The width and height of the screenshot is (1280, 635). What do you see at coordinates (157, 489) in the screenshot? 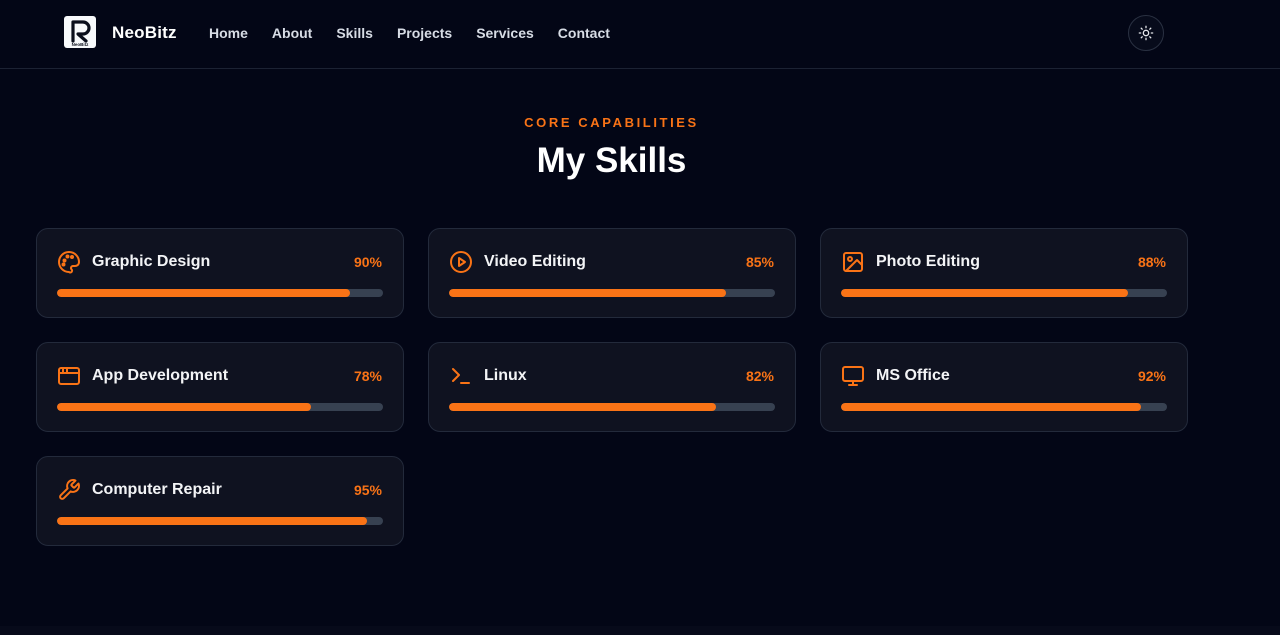
I see `skill-name: Computer Repair` at bounding box center [157, 489].